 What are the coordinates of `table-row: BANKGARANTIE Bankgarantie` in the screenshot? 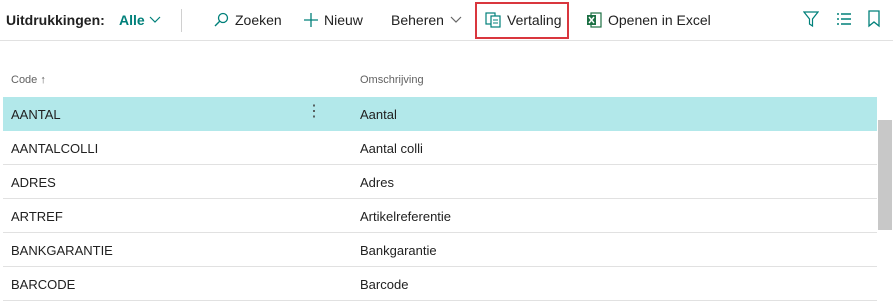 It's located at (440, 250).